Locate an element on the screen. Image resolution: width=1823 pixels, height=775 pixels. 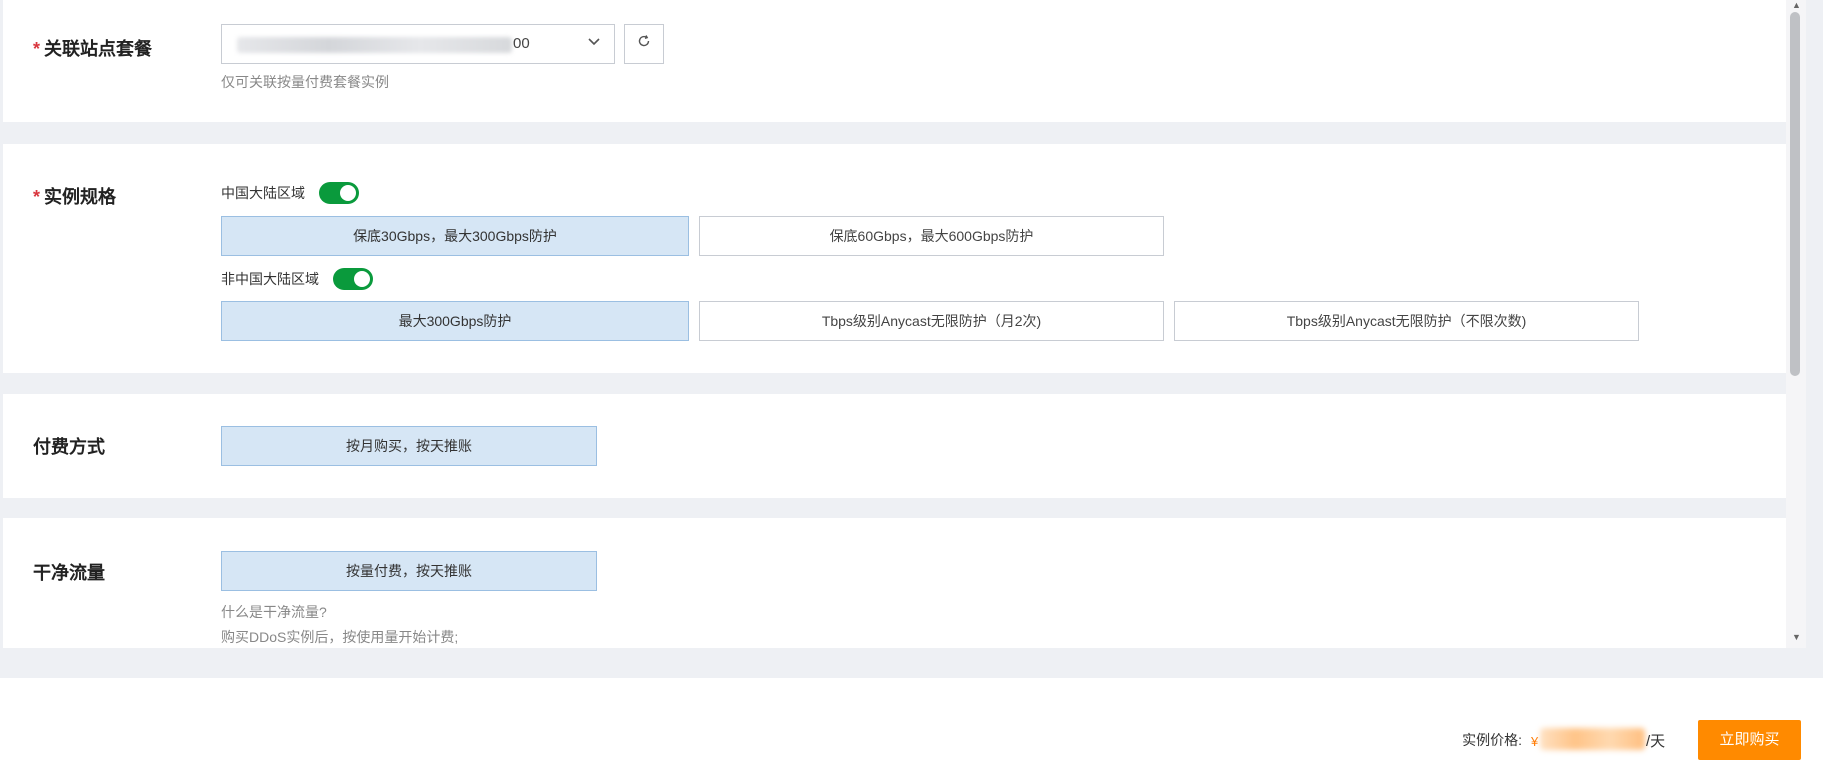
vertical-scrollbar: ▲ ▼ is located at coordinates (1796, 324).